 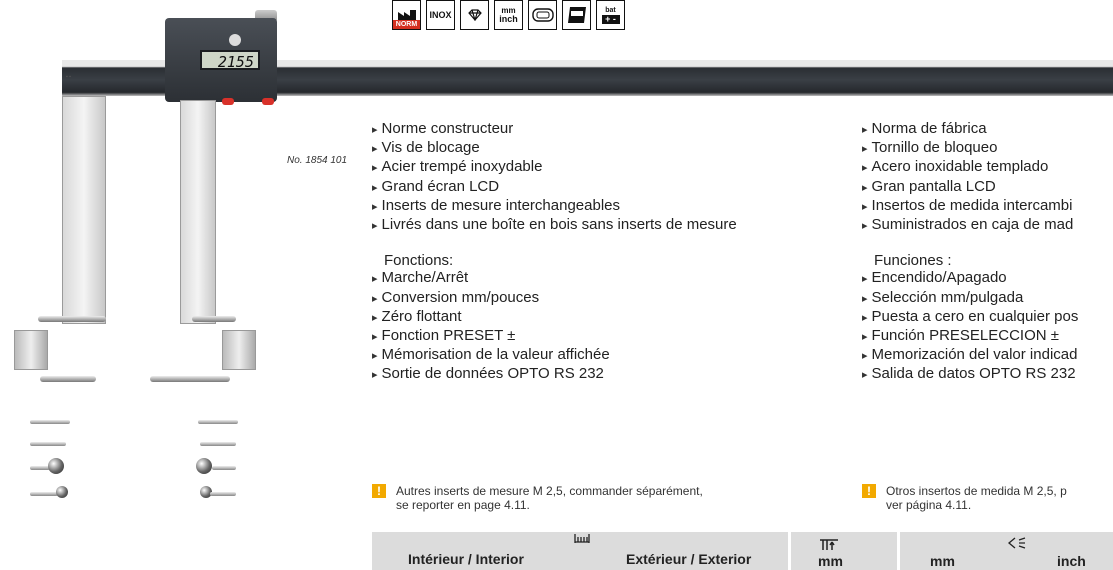 I want to click on fixed-jaw-pin, so click(x=72, y=319).